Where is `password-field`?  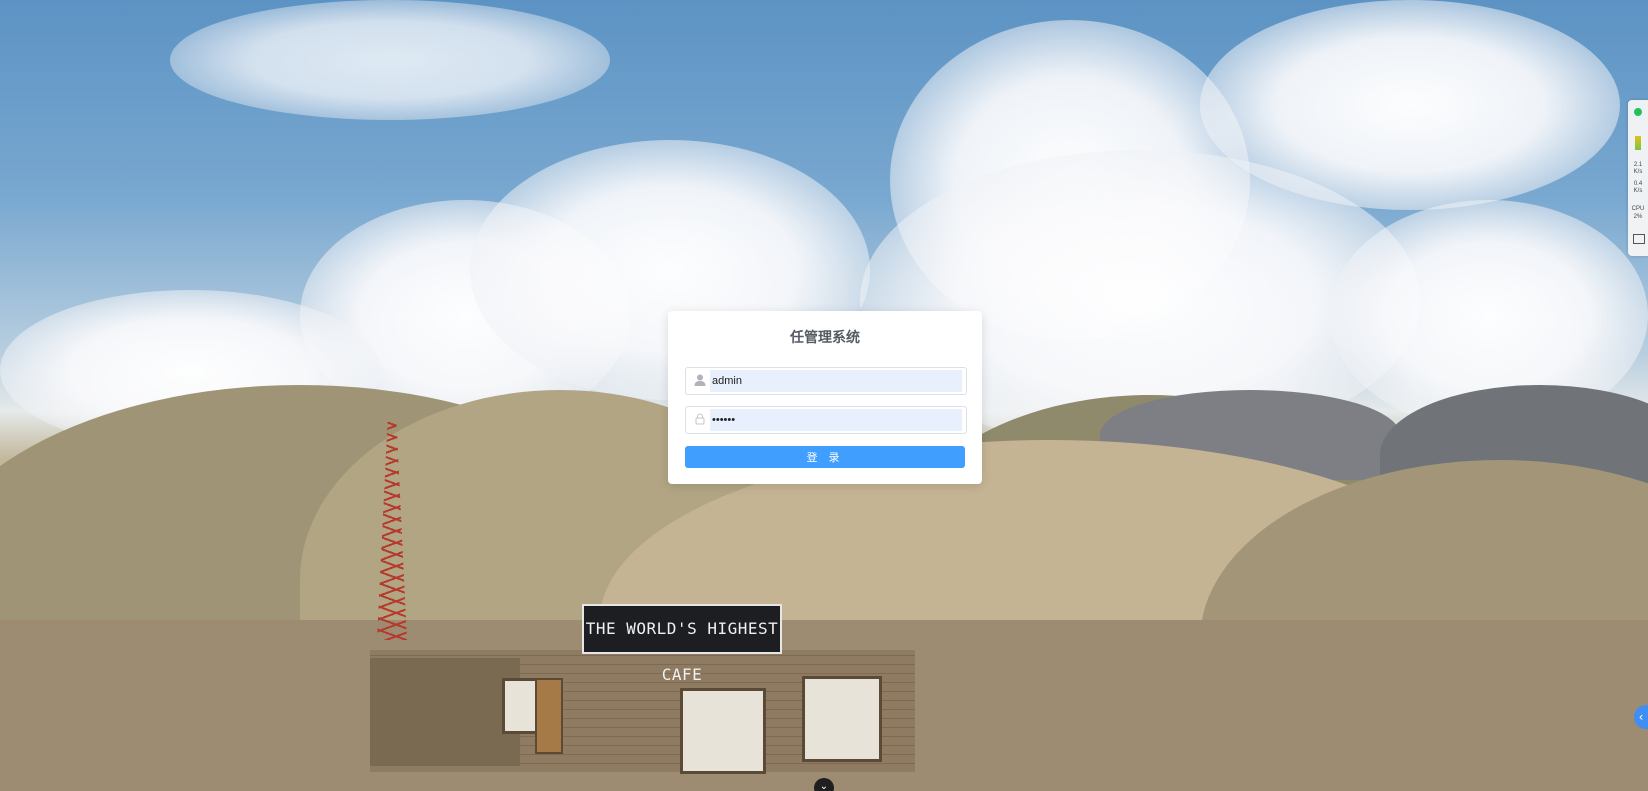
password-field is located at coordinates (826, 420).